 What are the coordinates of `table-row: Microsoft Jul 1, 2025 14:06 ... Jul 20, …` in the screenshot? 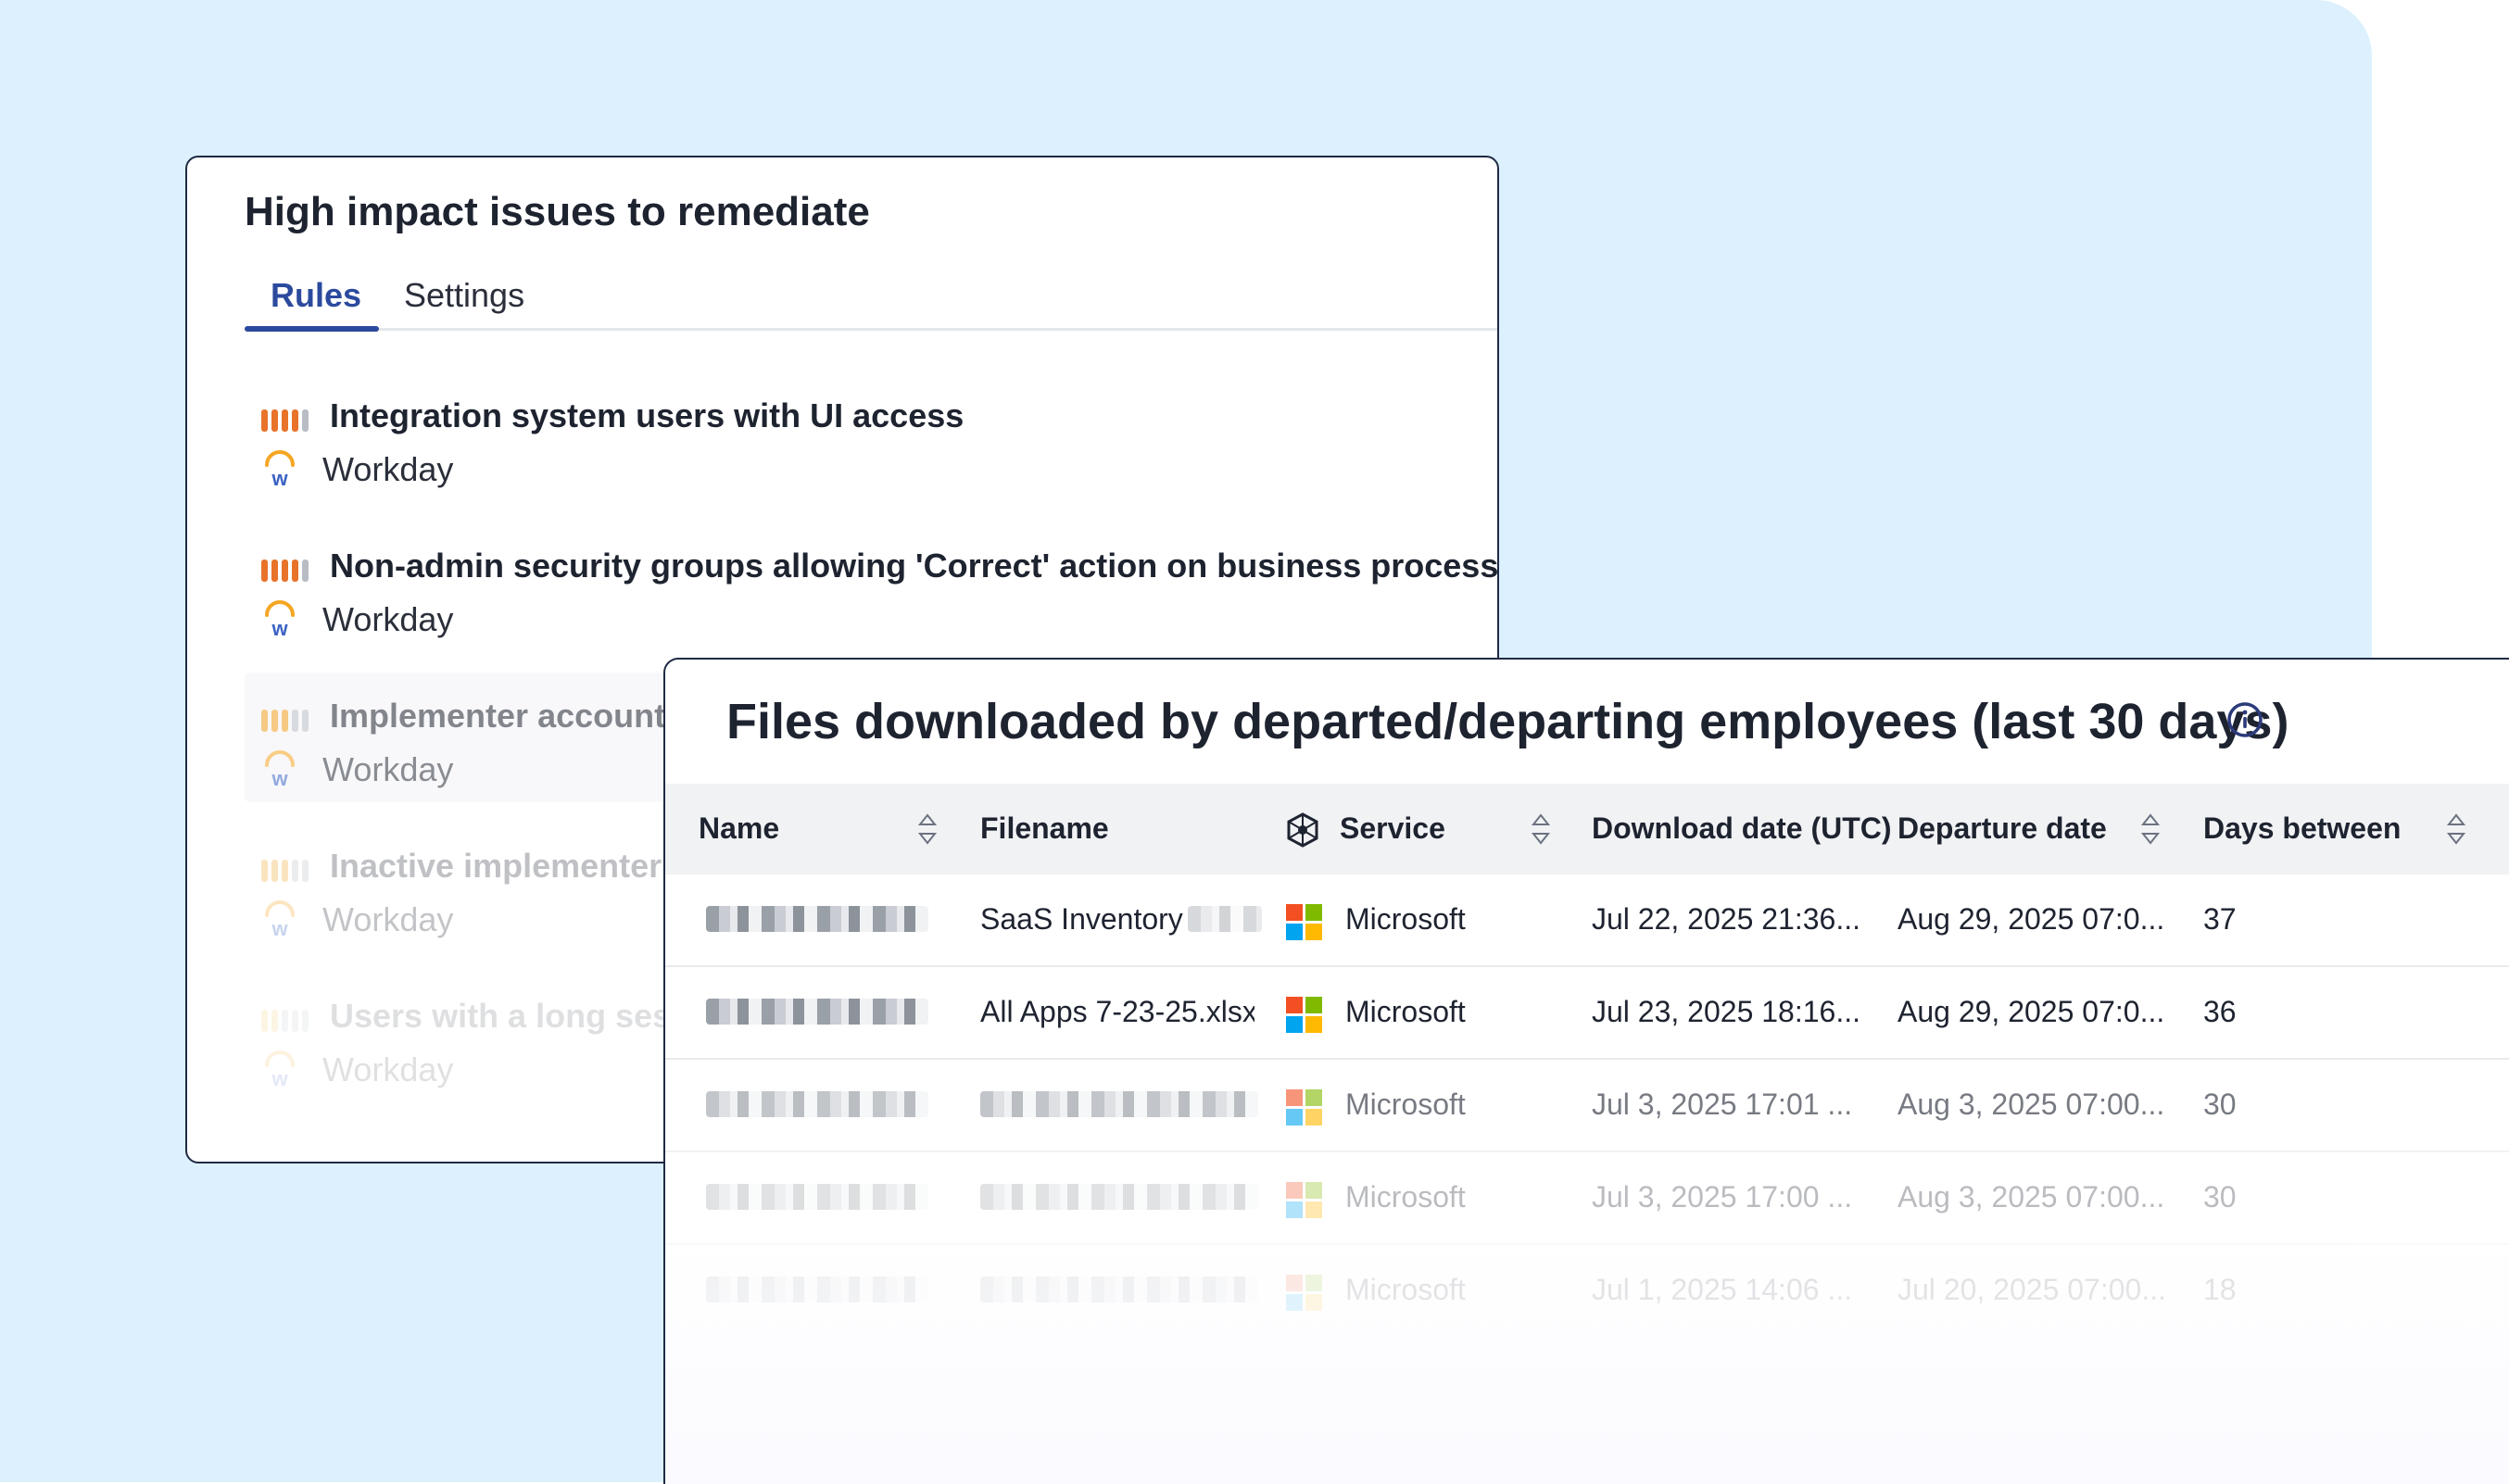 It's located at (1587, 1290).